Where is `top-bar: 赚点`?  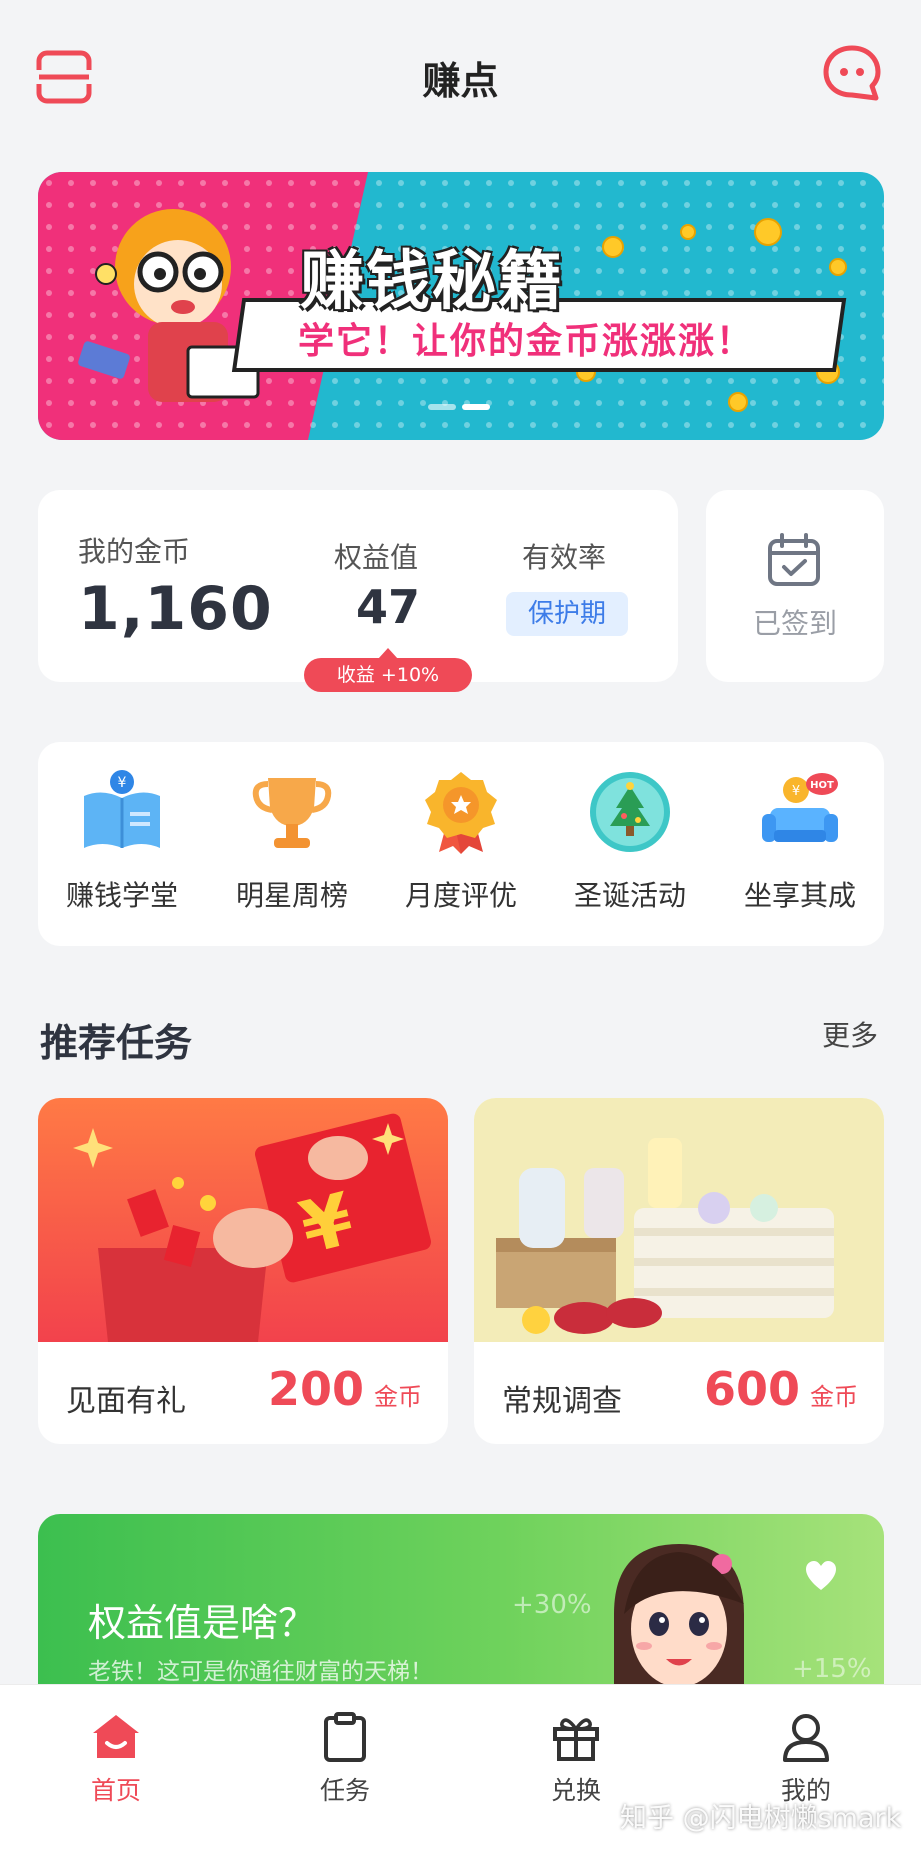
top-bar: 赚点 is located at coordinates (460, 75).